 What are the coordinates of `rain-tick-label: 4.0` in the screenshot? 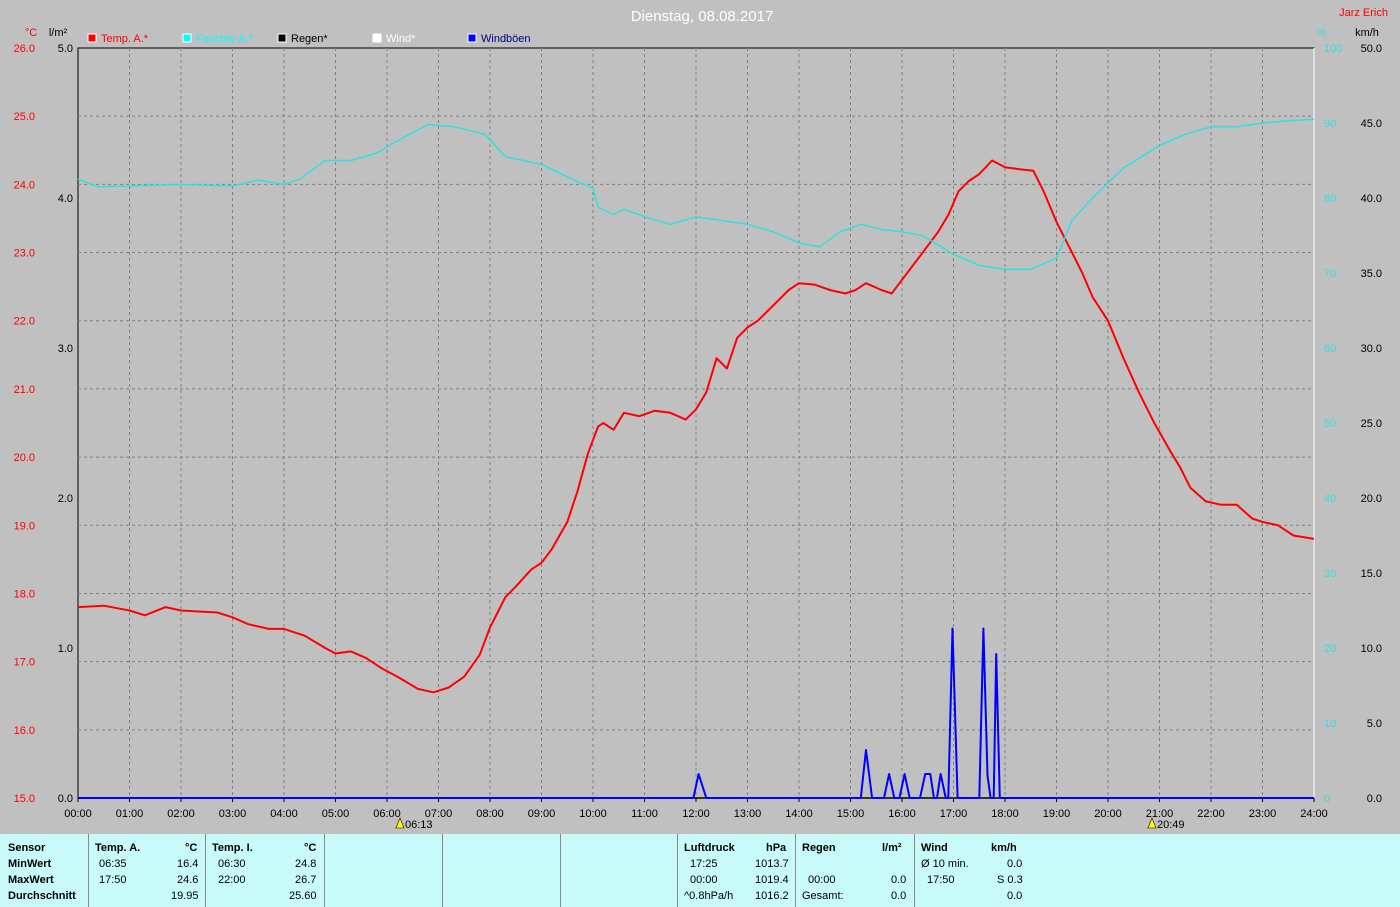 It's located at (65, 199).